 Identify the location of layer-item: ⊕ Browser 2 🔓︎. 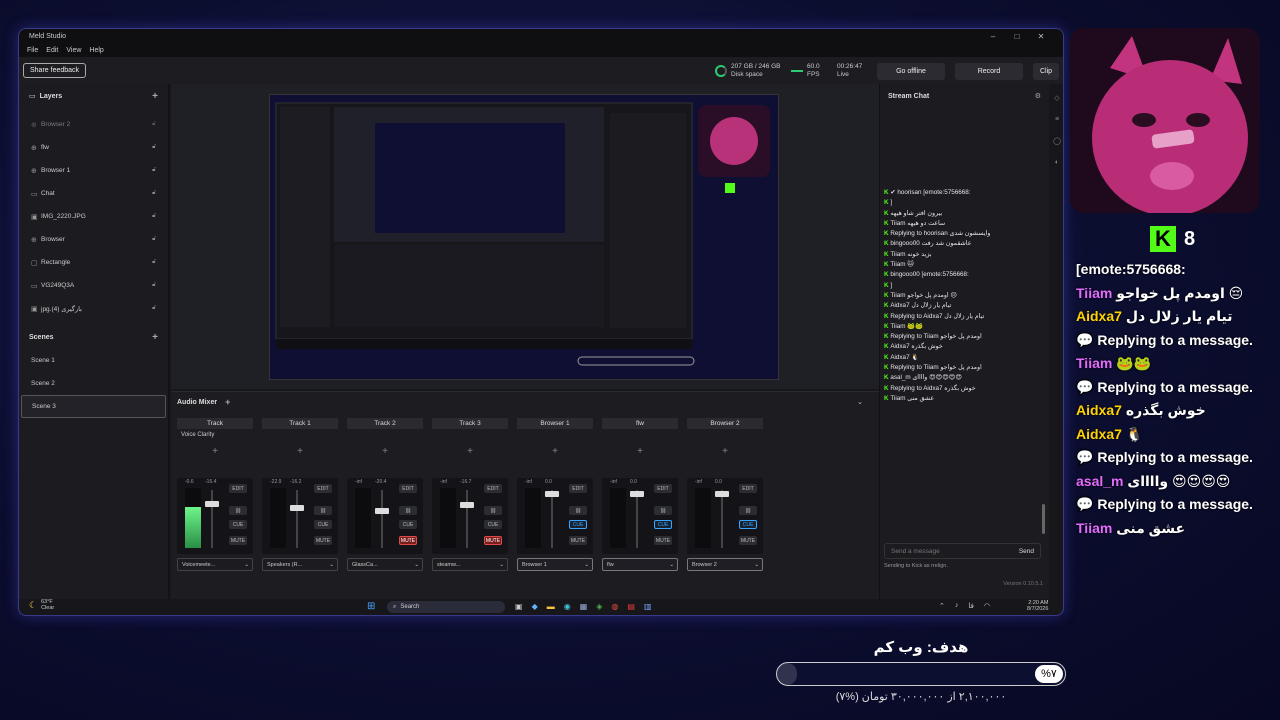
(93, 124).